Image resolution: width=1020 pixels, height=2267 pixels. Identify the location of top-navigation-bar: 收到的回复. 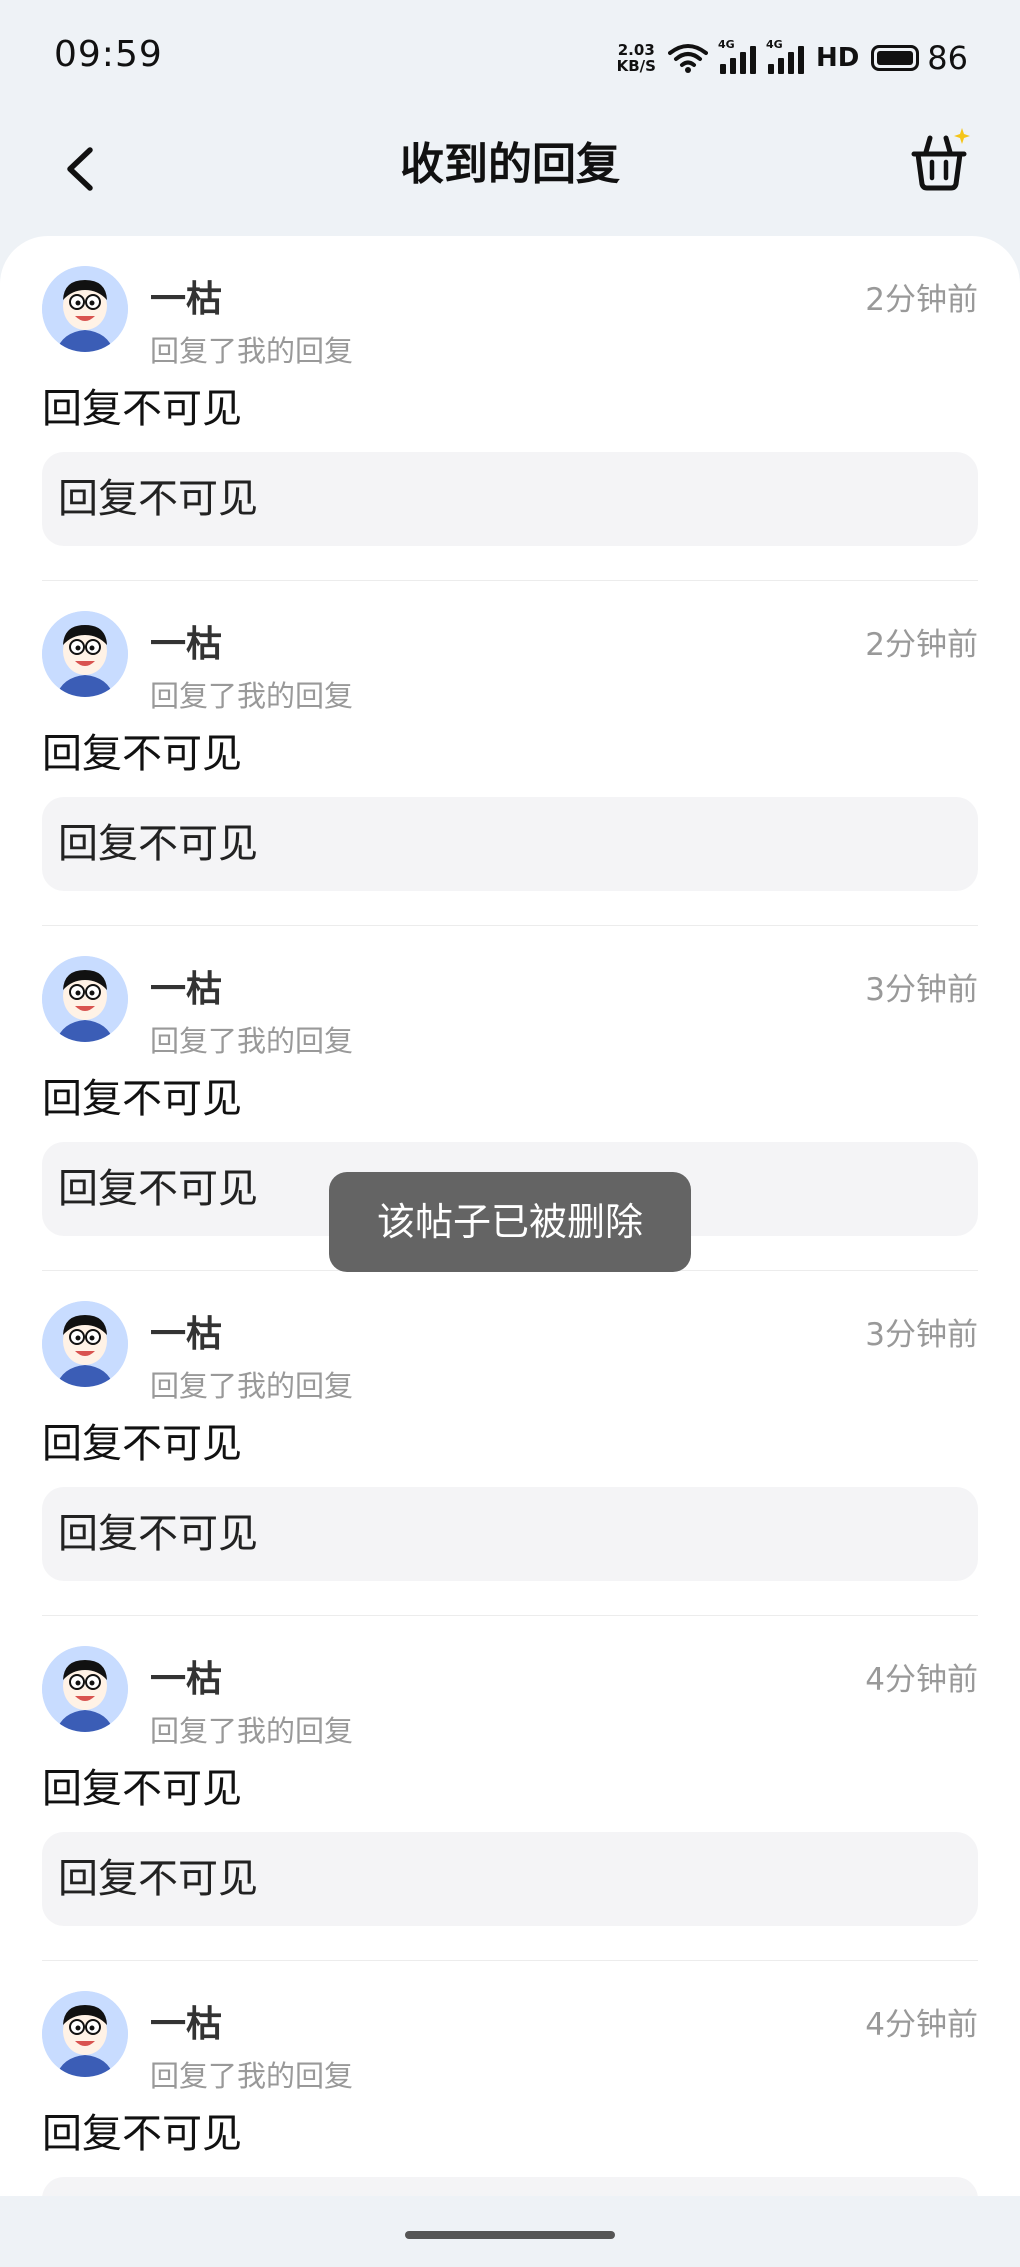
(510, 178).